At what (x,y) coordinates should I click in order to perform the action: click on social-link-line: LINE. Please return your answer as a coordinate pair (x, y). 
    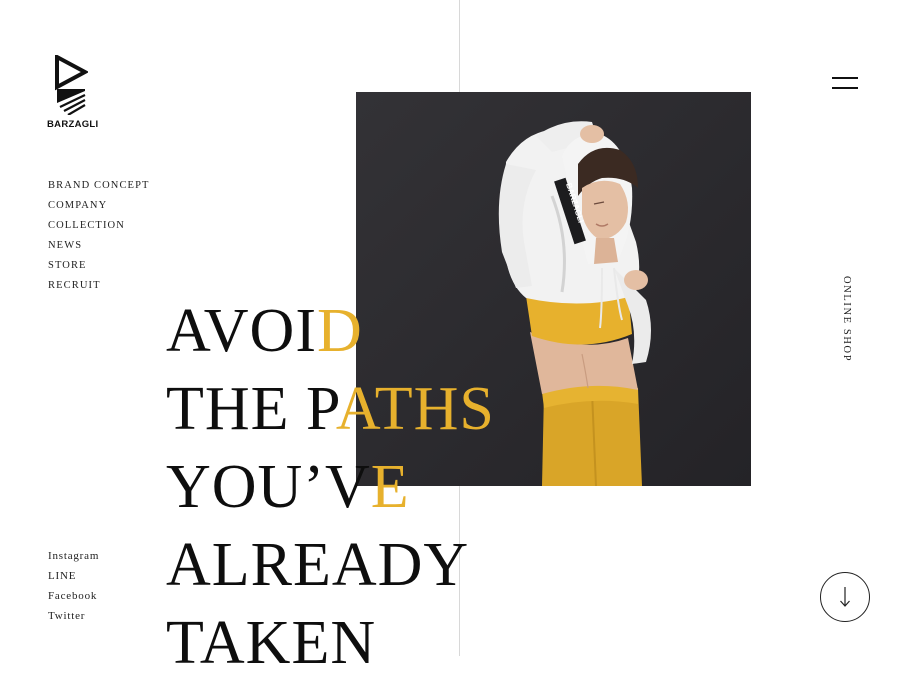
    Looking at the image, I should click on (73, 576).